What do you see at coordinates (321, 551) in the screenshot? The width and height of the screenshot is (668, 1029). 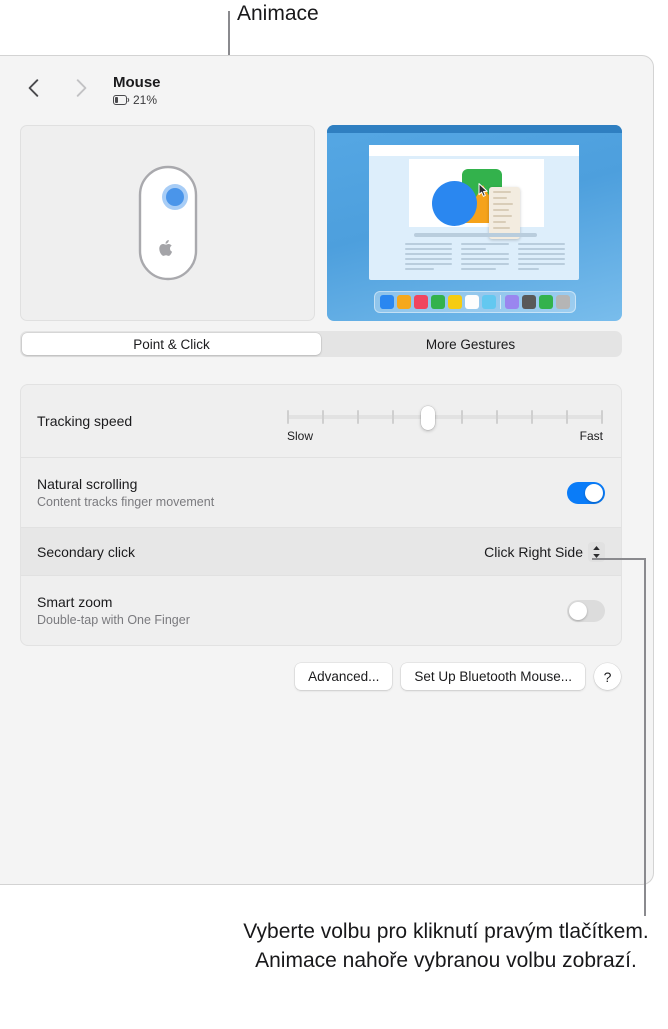 I see `setting-row-secondary-click: Secondary click Click Right Side` at bounding box center [321, 551].